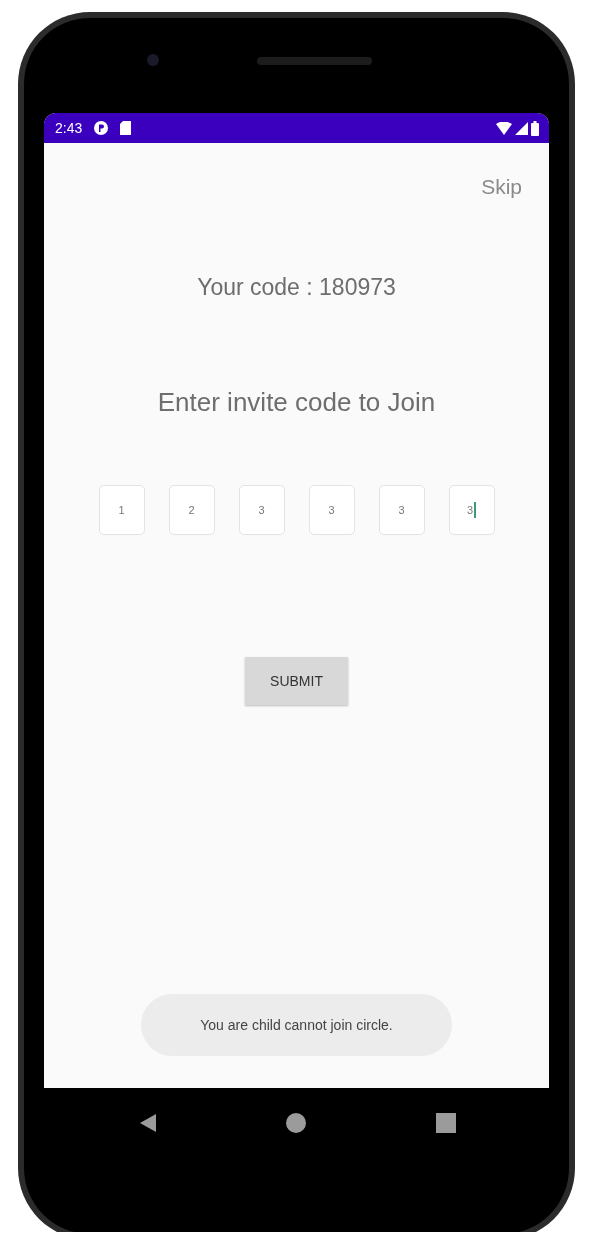 This screenshot has width=589, height=1244. Describe the element at coordinates (521, 128) in the screenshot. I see `signal-icon` at that location.